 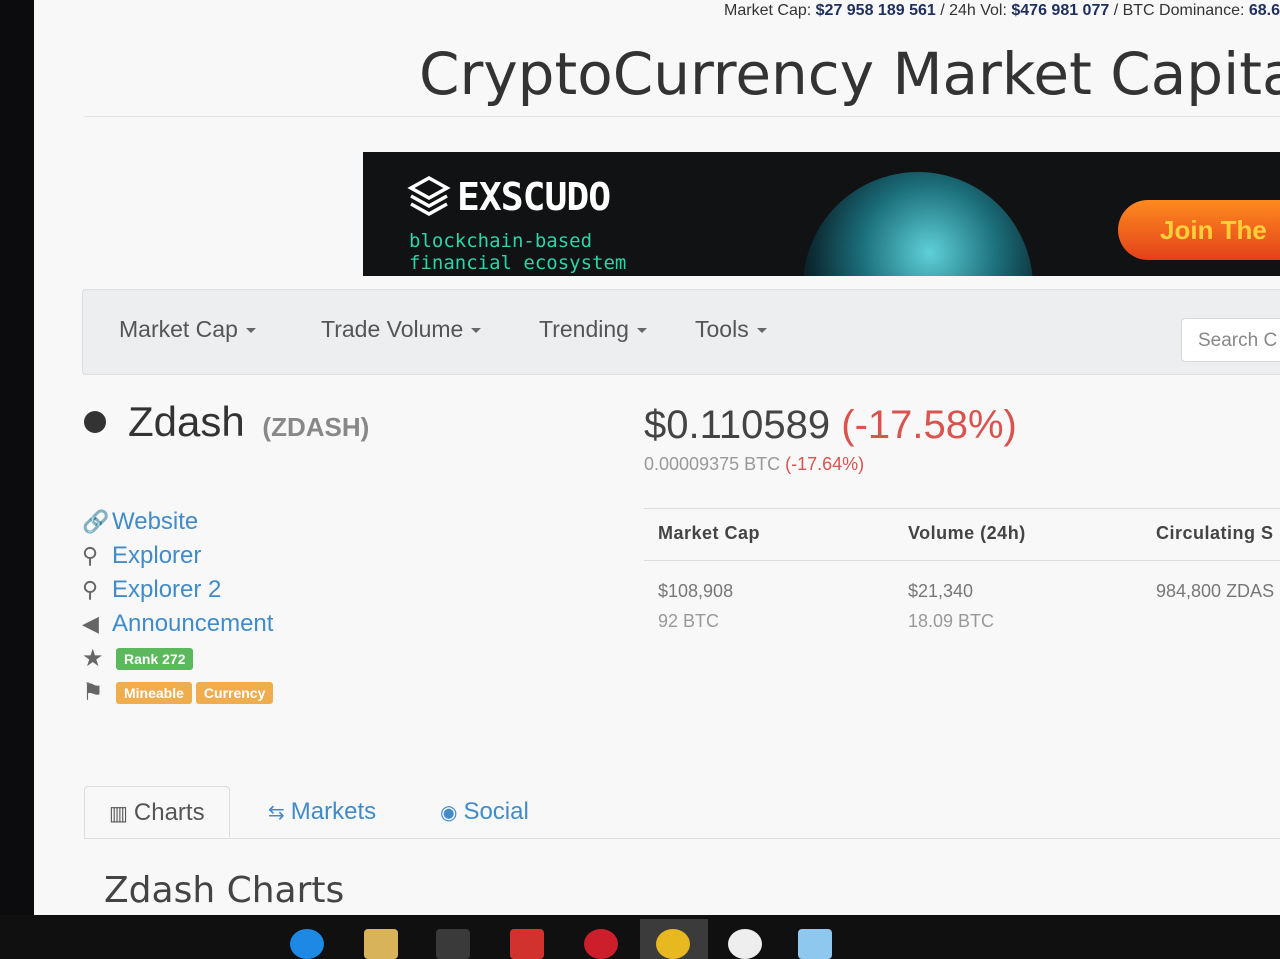 I want to click on tab-social: ◉ Social, so click(x=484, y=812).